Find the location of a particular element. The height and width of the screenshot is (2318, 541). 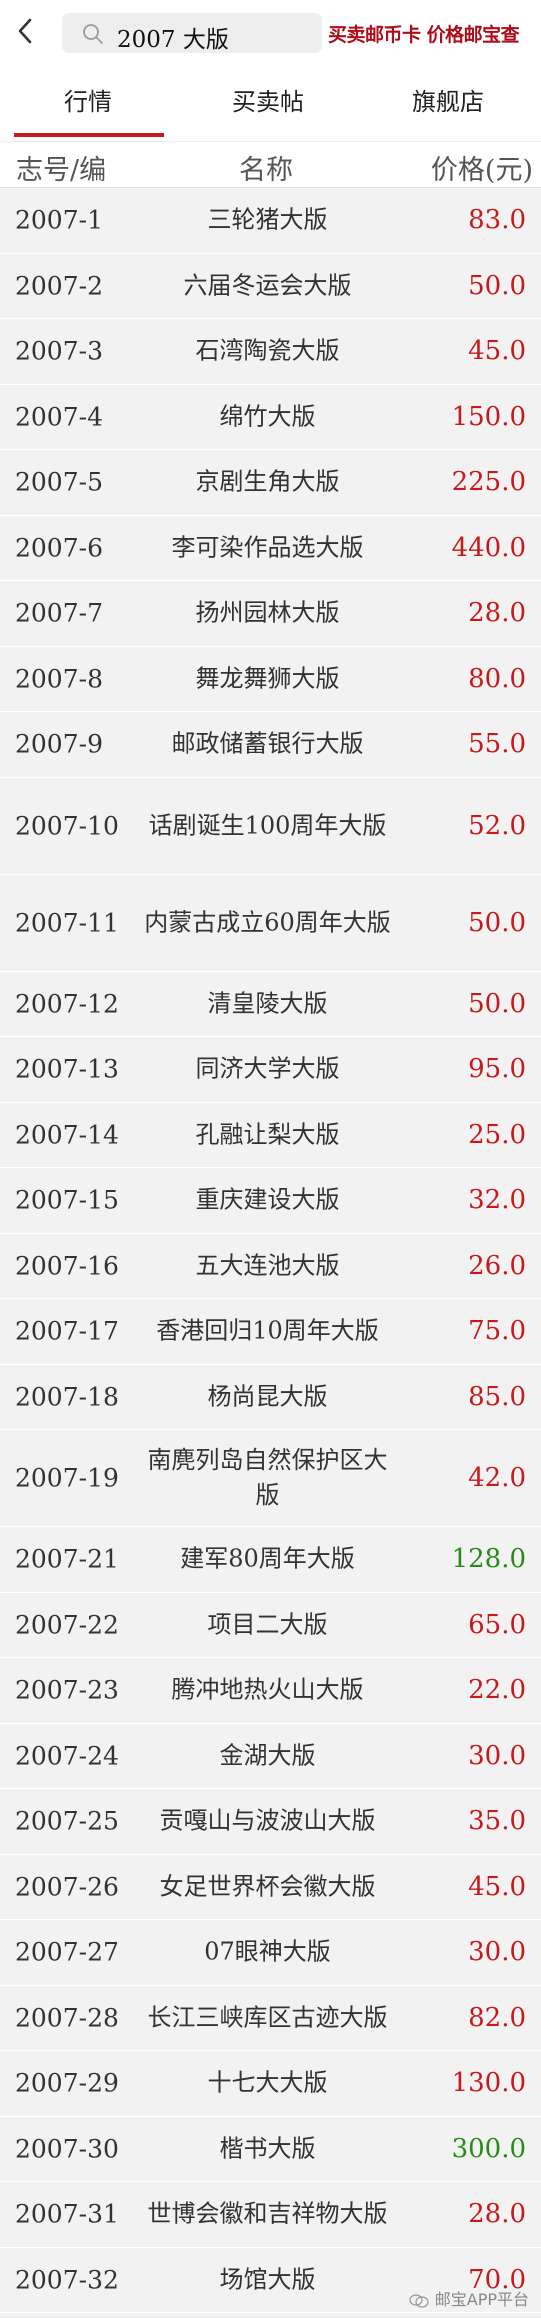

row-code: 2007-29 is located at coordinates (67, 2083).